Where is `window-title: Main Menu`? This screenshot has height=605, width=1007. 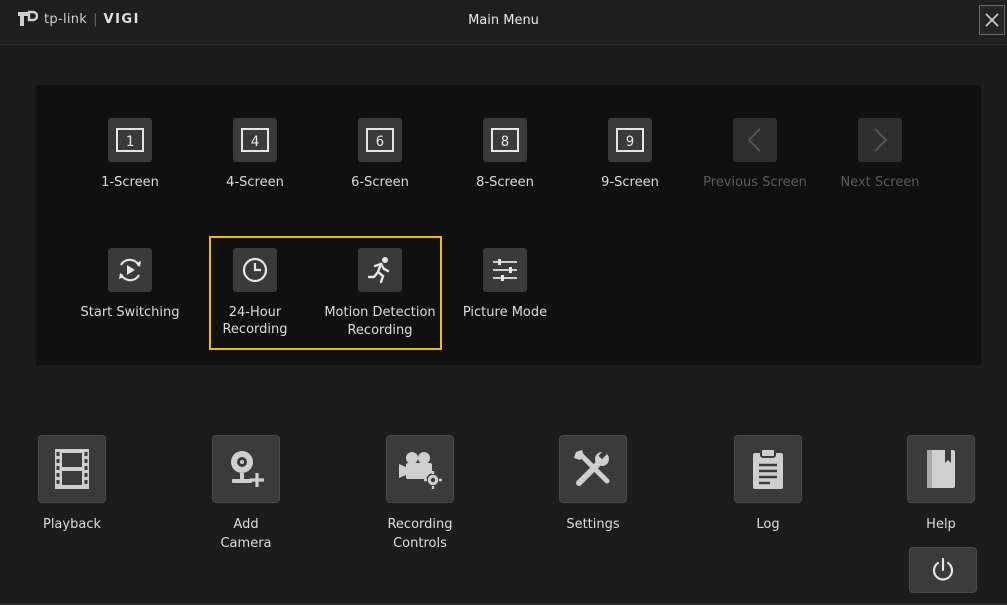
window-title: Main Menu is located at coordinates (503, 20).